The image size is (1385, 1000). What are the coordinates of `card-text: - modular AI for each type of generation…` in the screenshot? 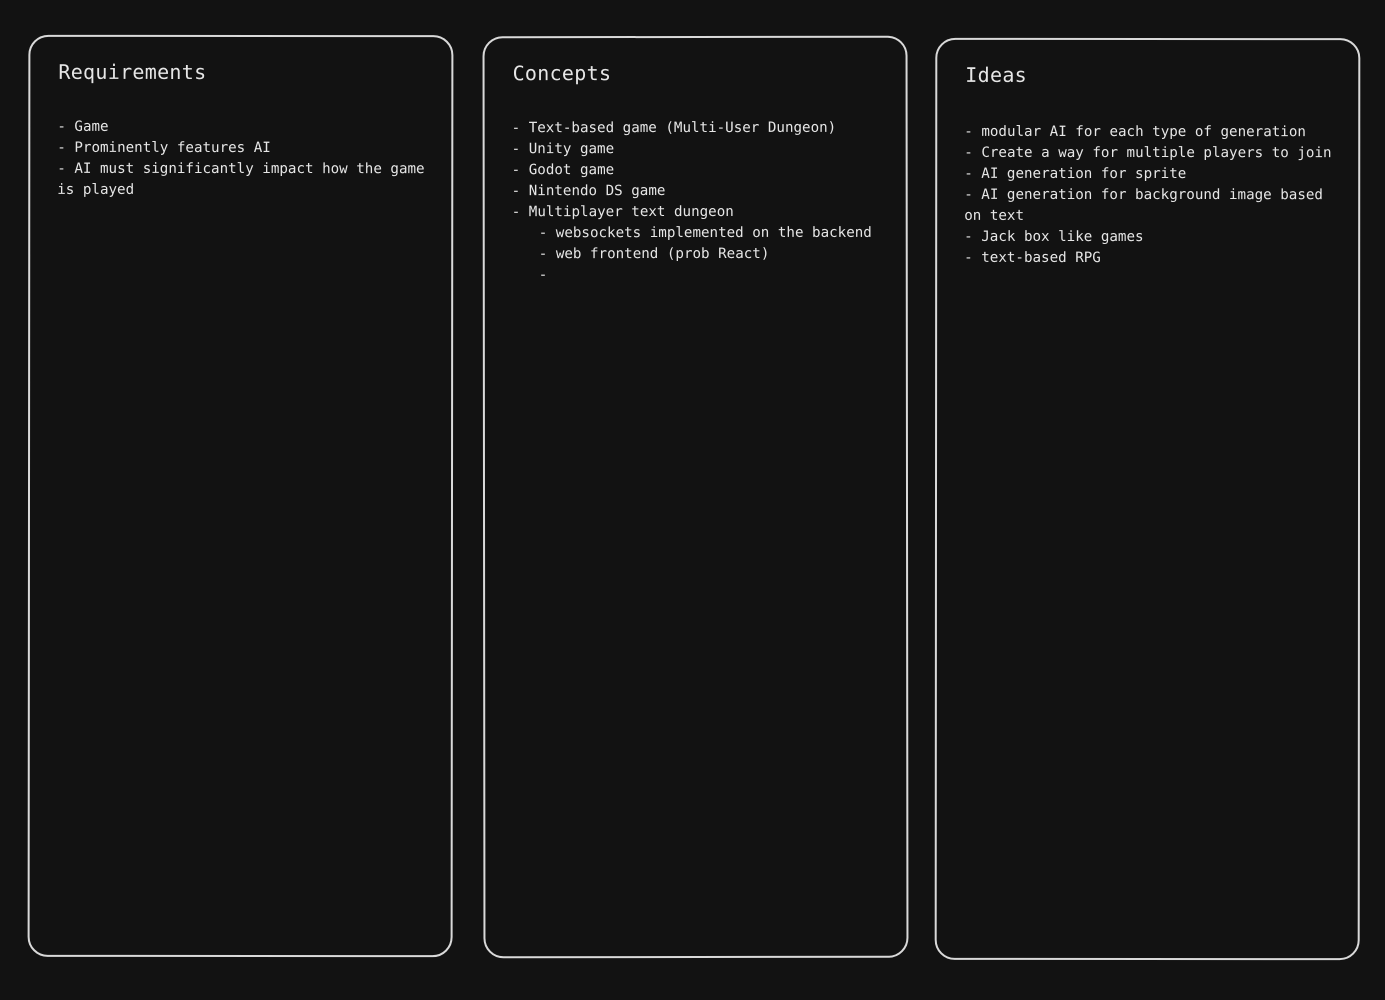 It's located at (1156, 195).